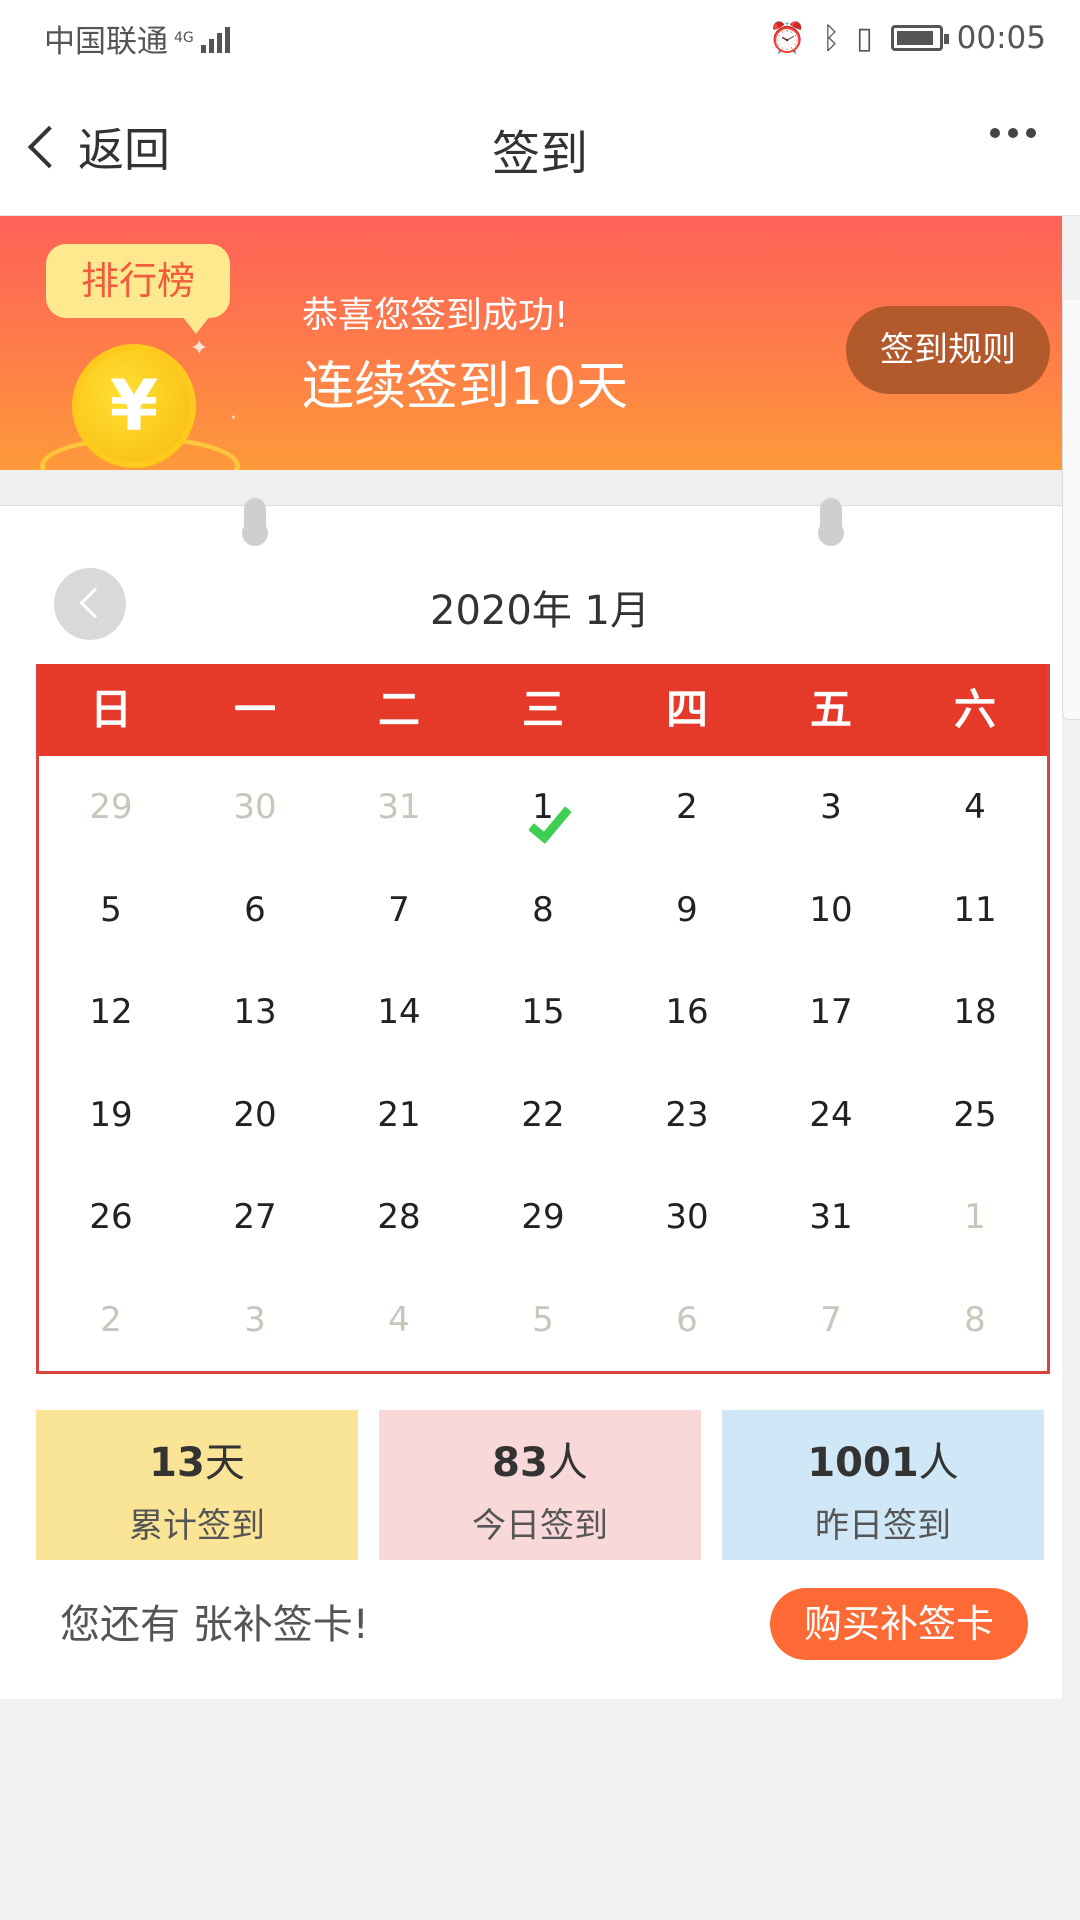 Image resolution: width=1080 pixels, height=1920 pixels. What do you see at coordinates (831, 522) in the screenshot?
I see `pin-icon` at bounding box center [831, 522].